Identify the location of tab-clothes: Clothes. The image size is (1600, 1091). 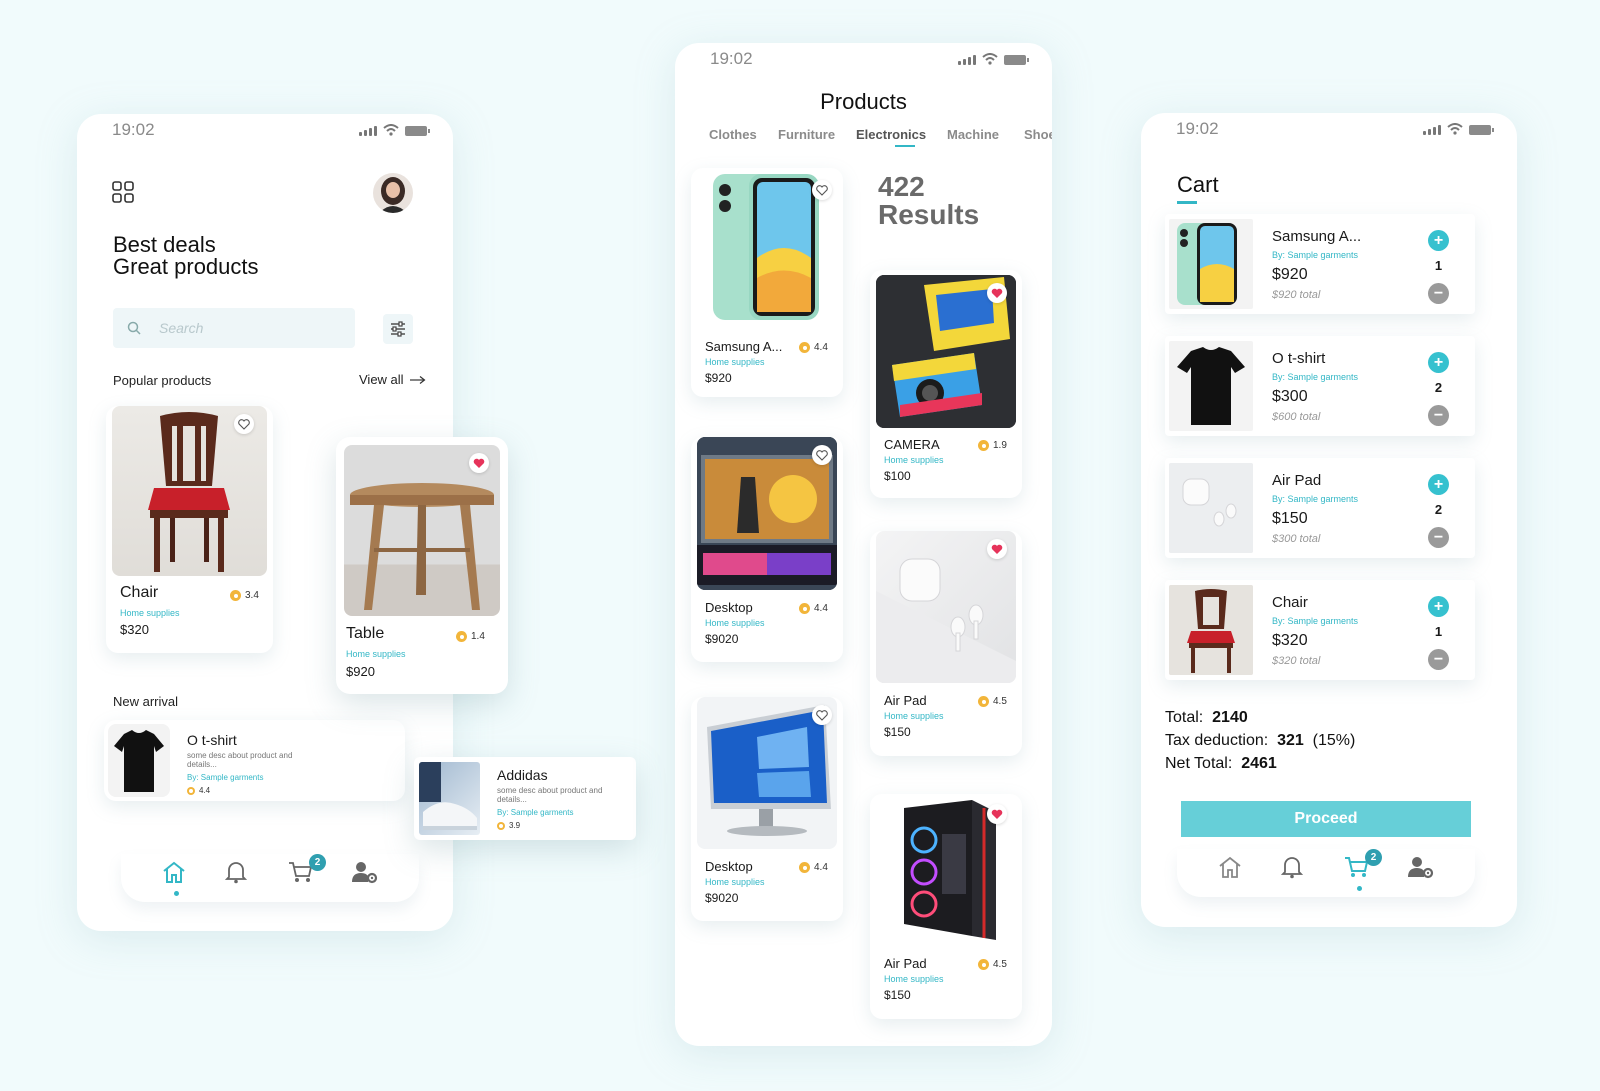
(733, 134).